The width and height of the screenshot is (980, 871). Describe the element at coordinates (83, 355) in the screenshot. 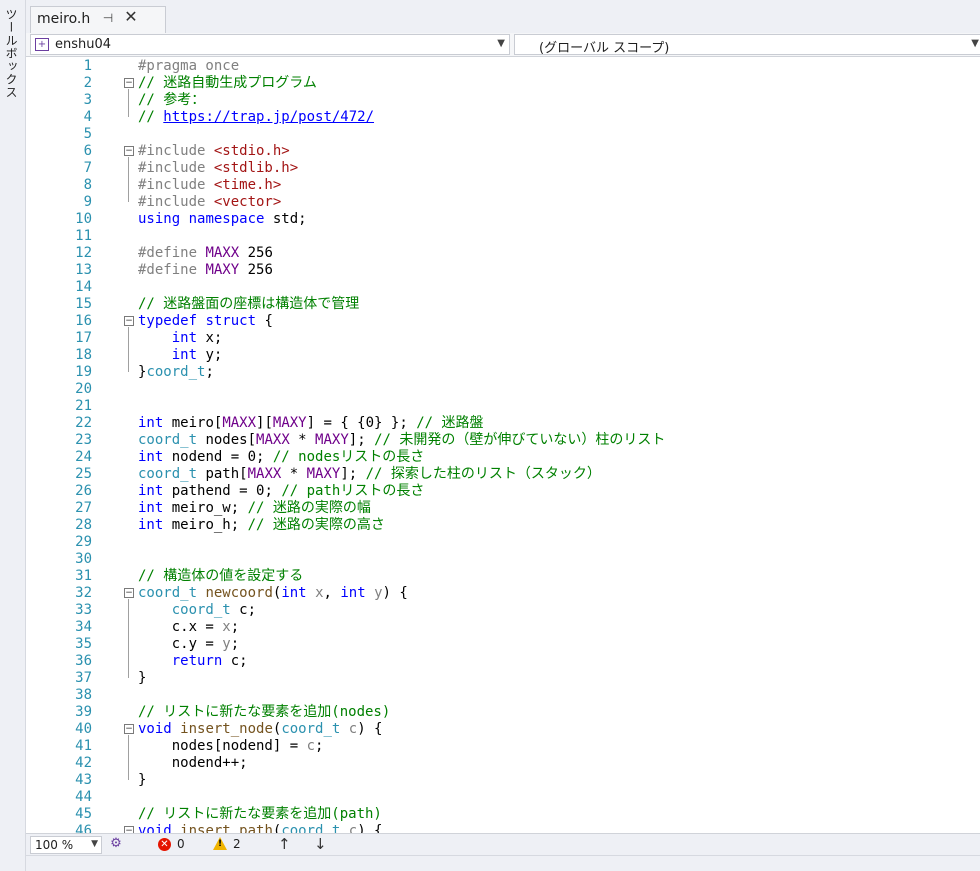

I see `line-number: 18` at that location.